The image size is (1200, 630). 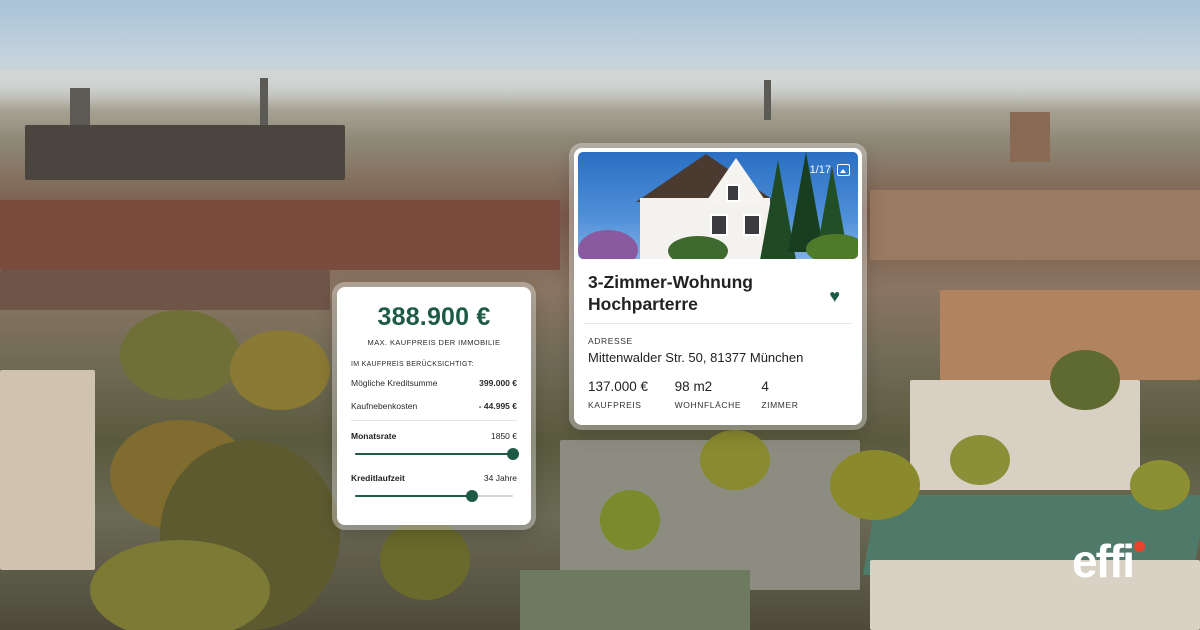 What do you see at coordinates (693, 386) in the screenshot?
I see `stat-value: 98 m2` at bounding box center [693, 386].